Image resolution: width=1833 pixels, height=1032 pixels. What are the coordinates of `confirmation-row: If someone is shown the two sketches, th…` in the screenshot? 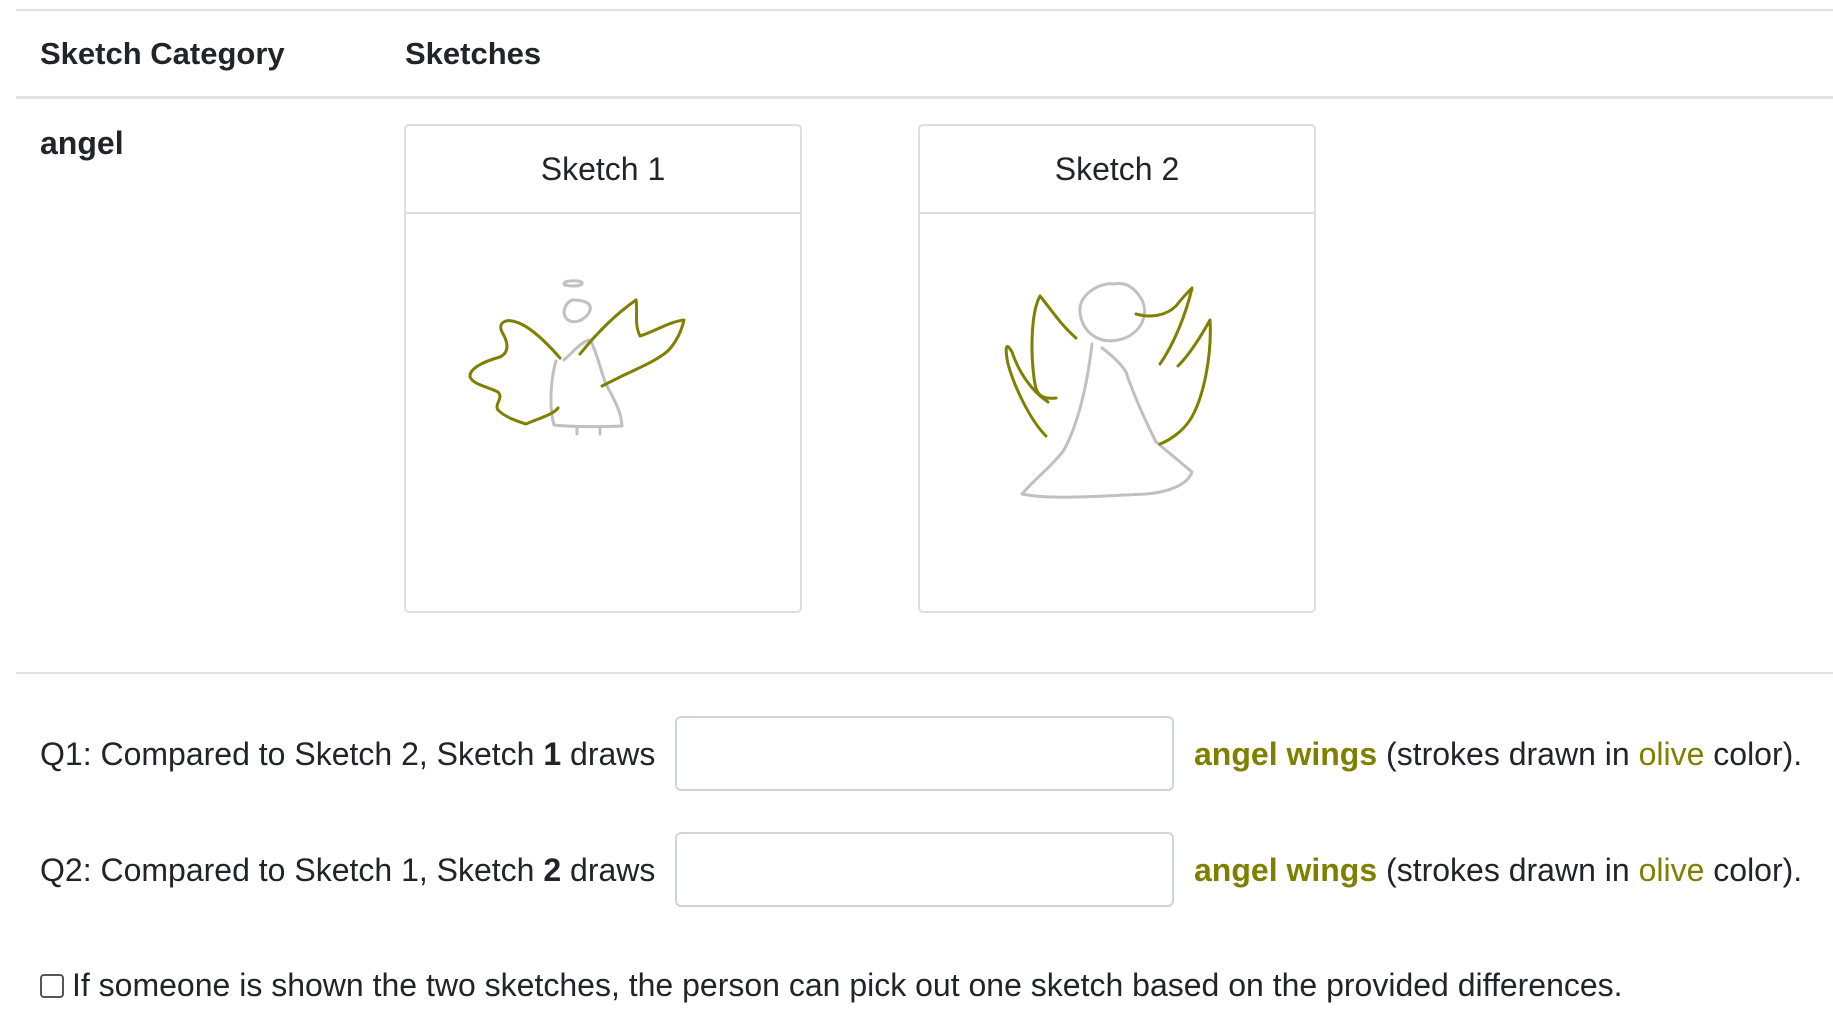 It's located at (831, 985).